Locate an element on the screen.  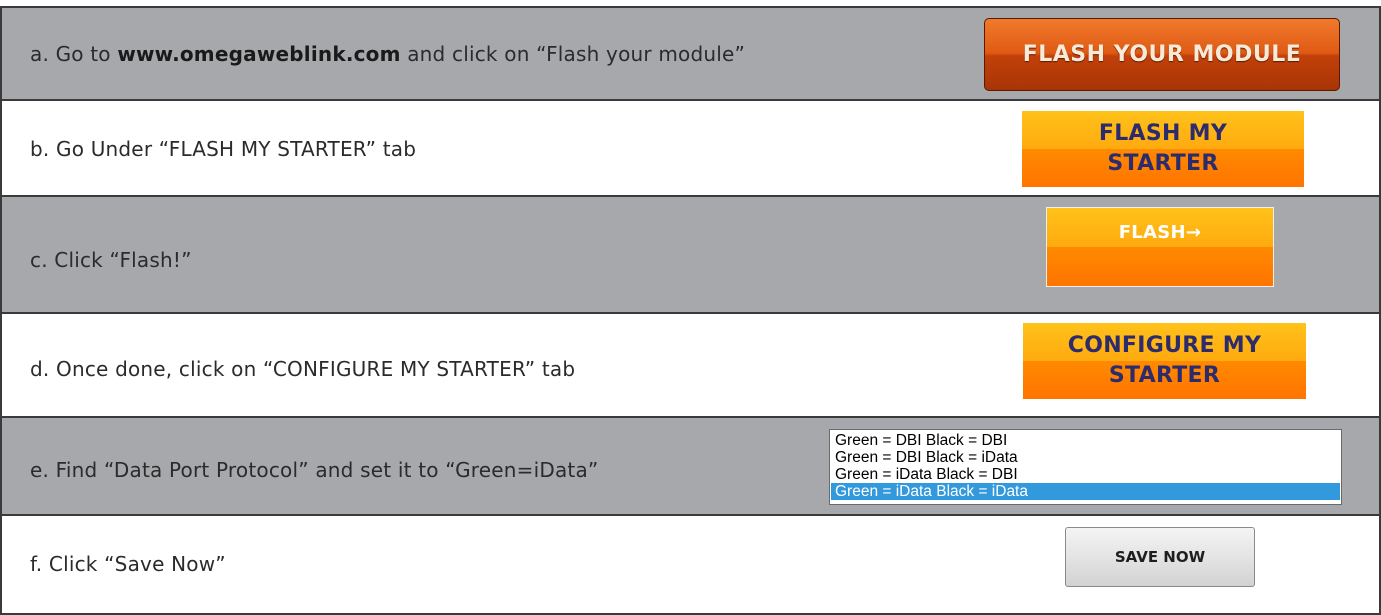
step-b-text: b. Go Under “FLASH MY STARTER” tab is located at coordinates (223, 149).